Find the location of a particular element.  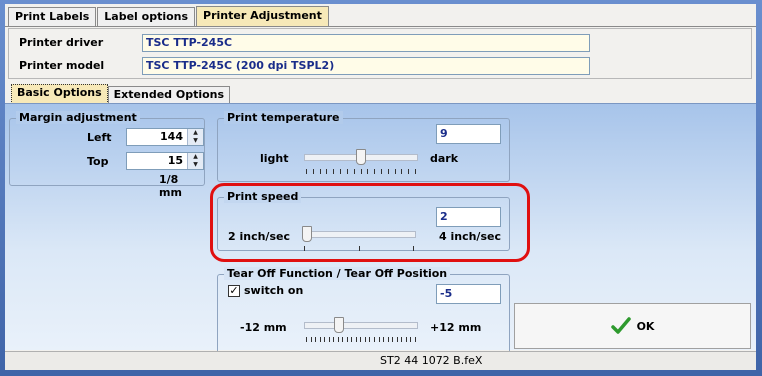

tear-off-min-label: -12 mm is located at coordinates (263, 327).